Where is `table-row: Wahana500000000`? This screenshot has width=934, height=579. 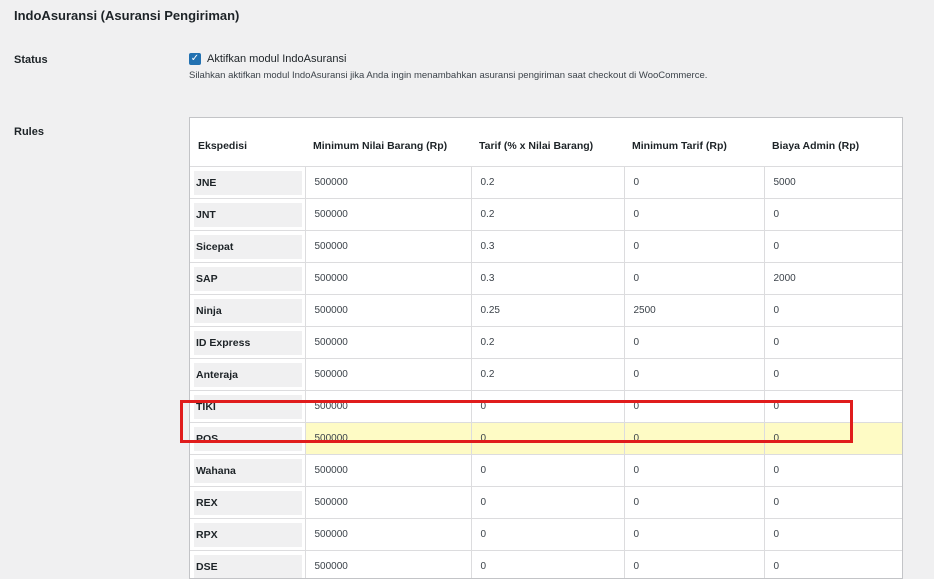
table-row: Wahana500000000 is located at coordinates (546, 471).